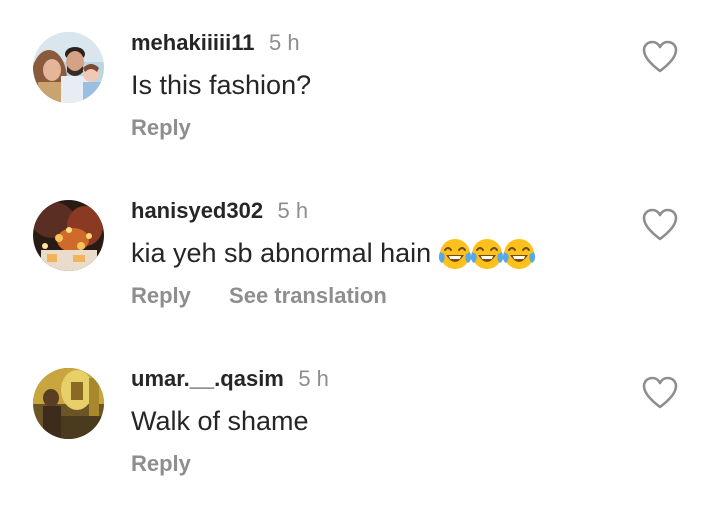  I want to click on comment-text: kia yeh sb abnormal hain, so click(333, 254).